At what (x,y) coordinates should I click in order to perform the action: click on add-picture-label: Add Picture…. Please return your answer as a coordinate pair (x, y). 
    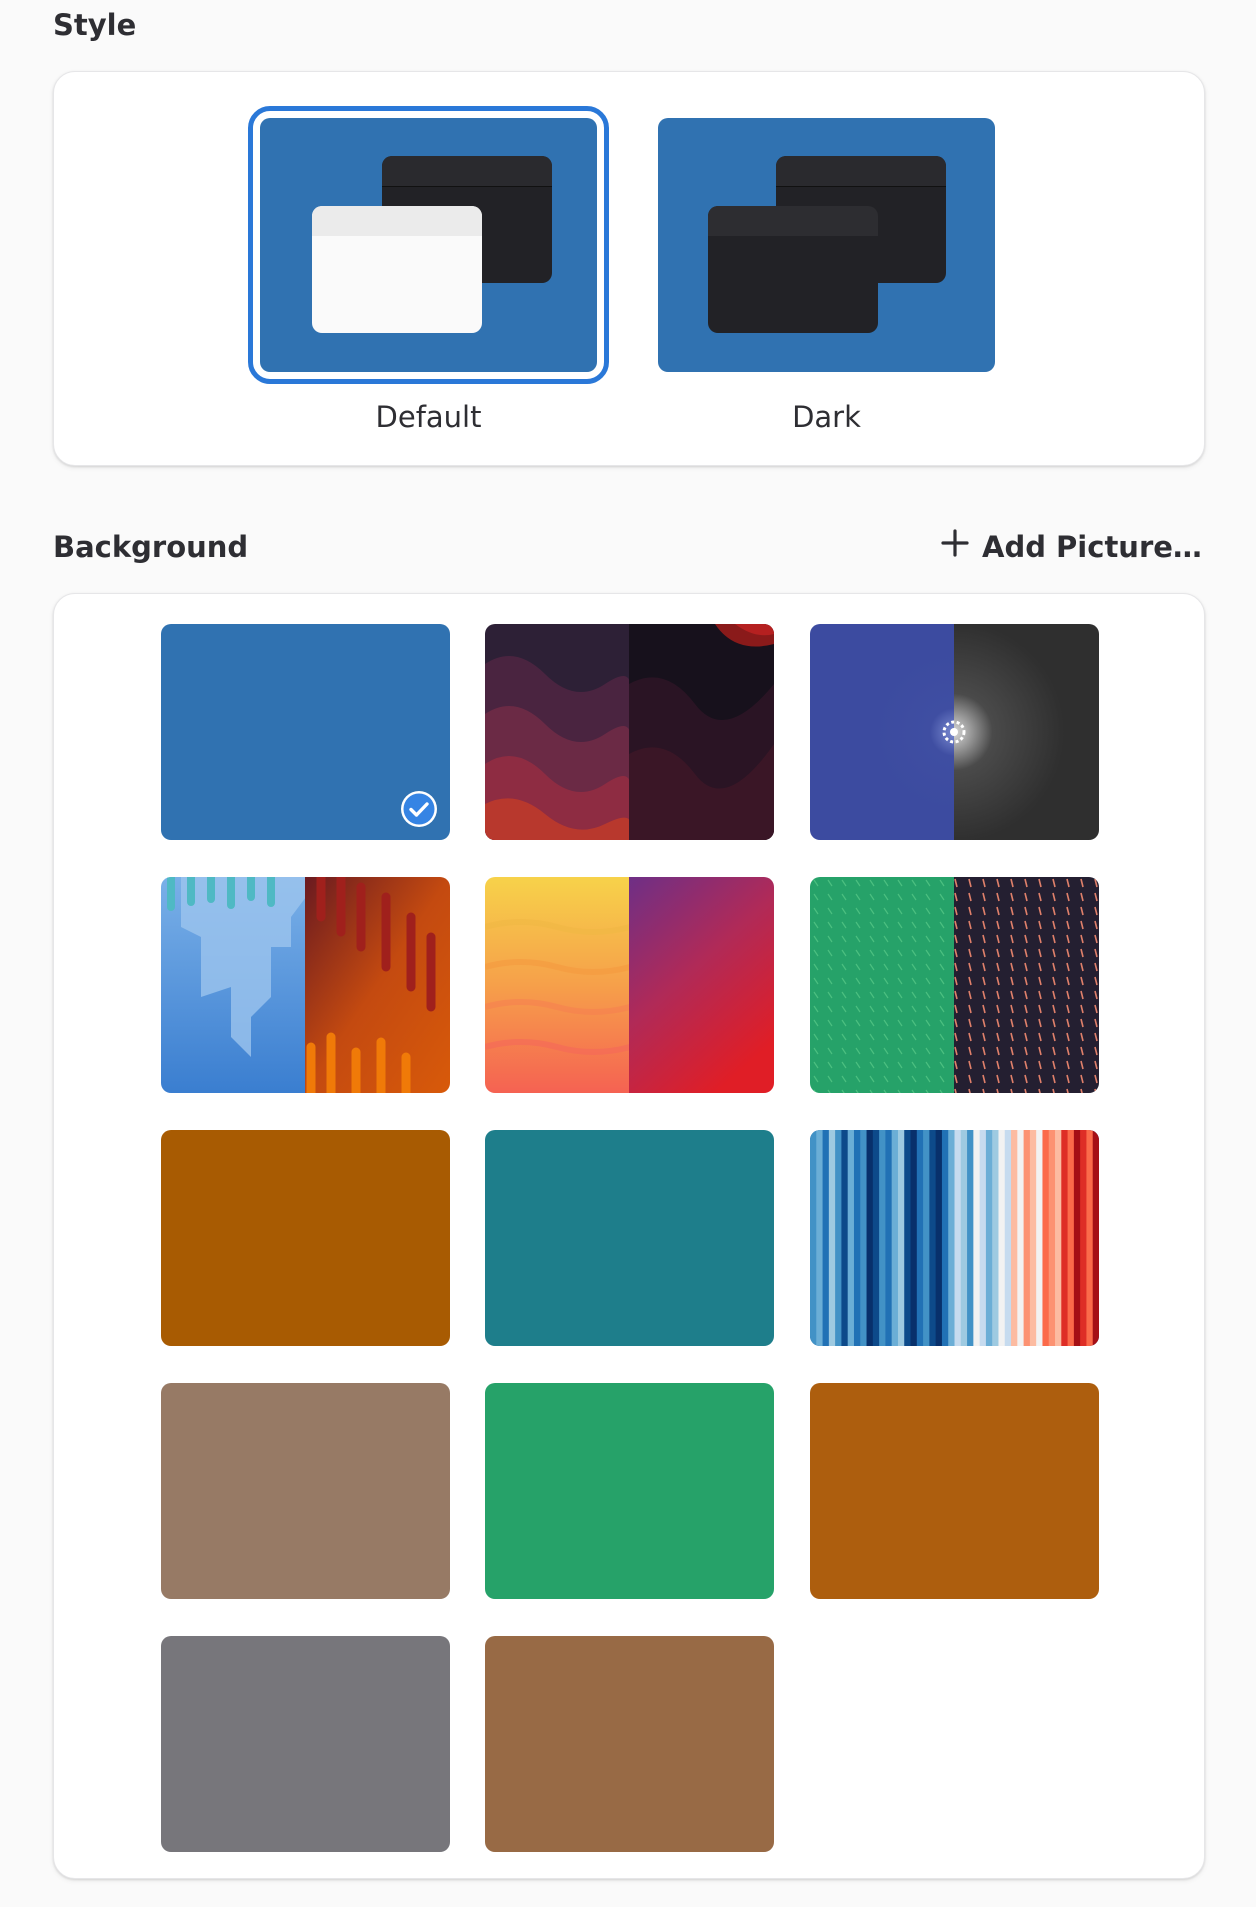
    Looking at the image, I should click on (1092, 546).